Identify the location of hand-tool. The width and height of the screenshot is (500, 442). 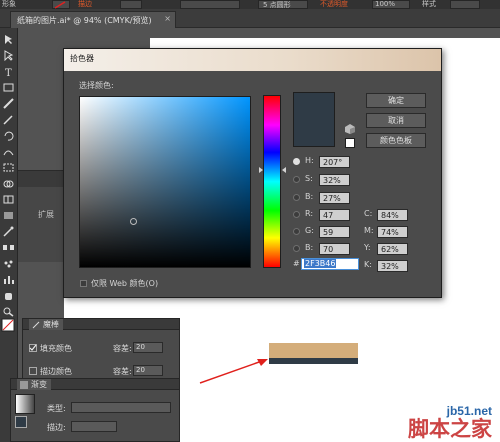
(8, 295).